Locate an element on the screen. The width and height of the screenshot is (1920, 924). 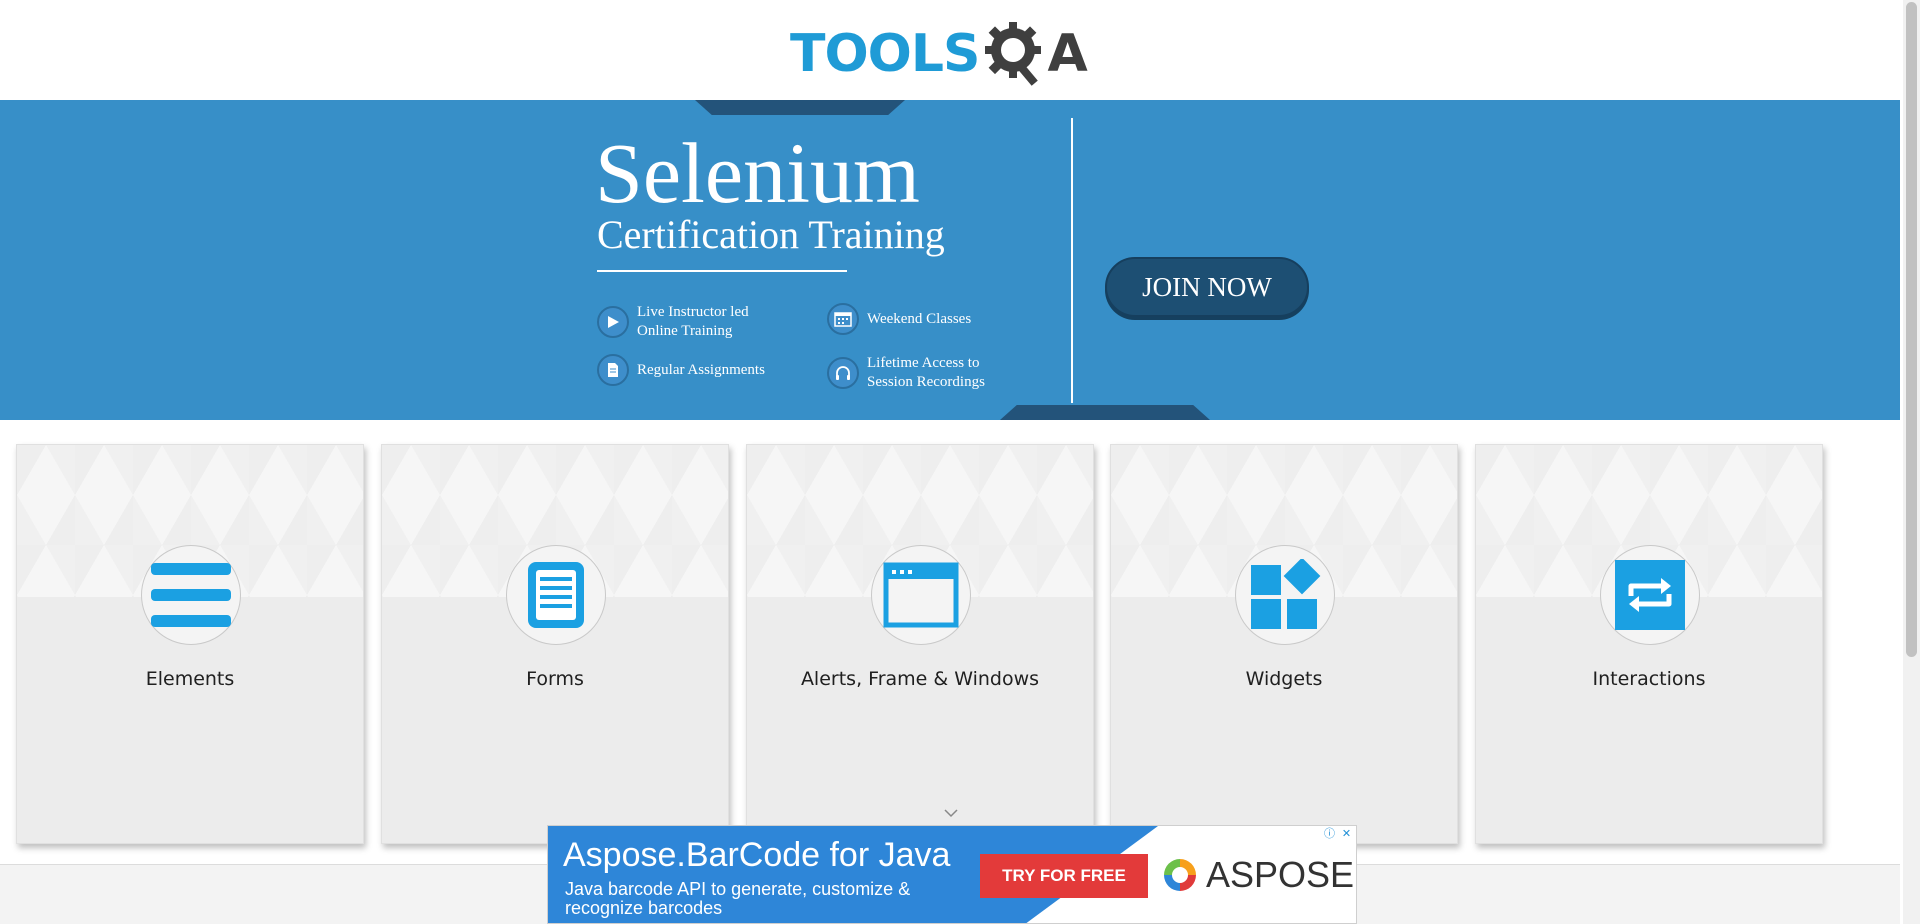
ad-close-icon: ✕ is located at coordinates (1346, 834).